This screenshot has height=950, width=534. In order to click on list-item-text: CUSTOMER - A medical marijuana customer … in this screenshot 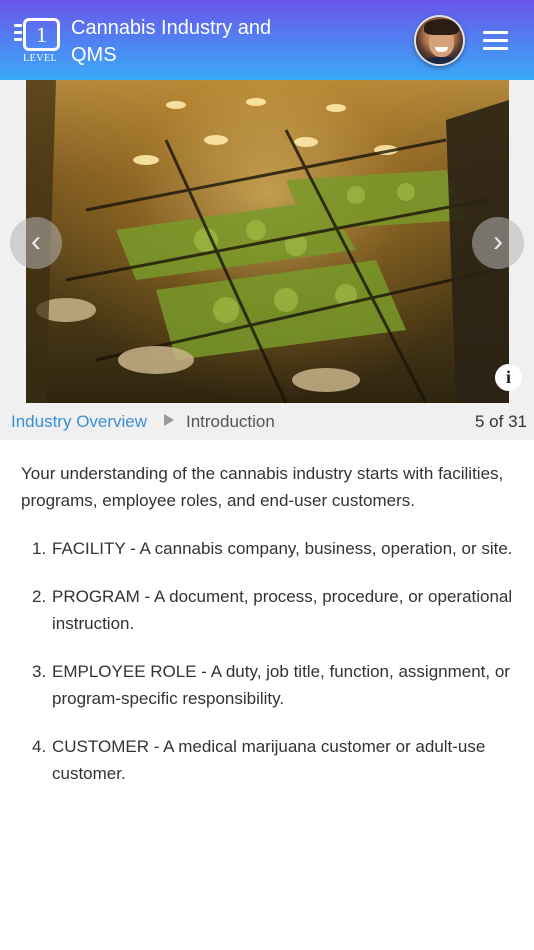, I will do `click(269, 760)`.